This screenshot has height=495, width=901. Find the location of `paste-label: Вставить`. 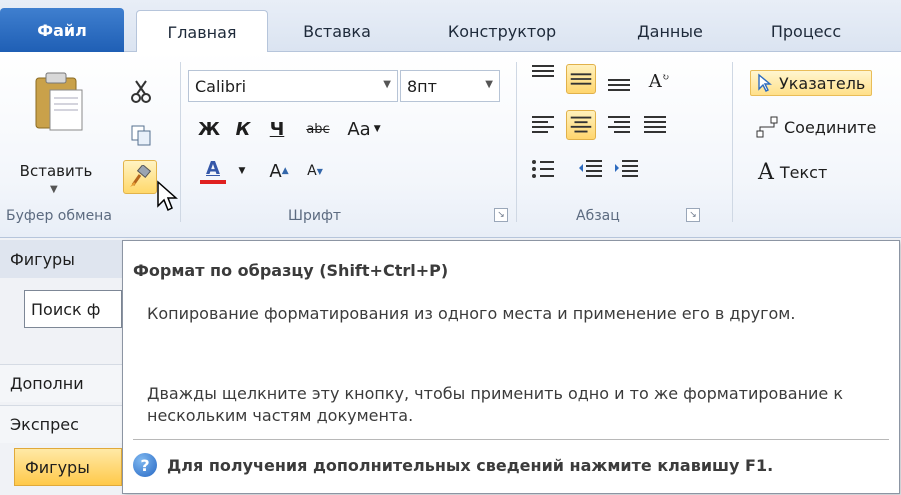

paste-label: Вставить is located at coordinates (56, 171).